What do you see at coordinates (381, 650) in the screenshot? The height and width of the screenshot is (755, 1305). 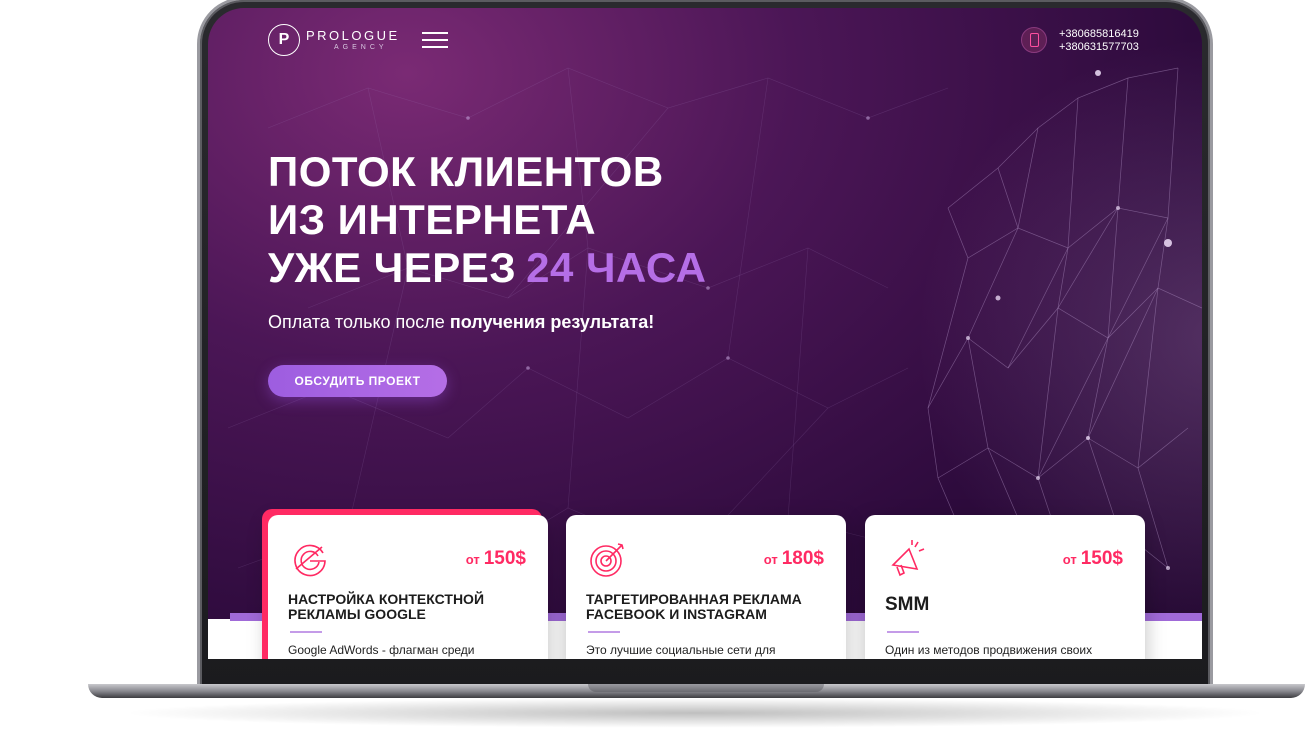 I see `card-text: Google AdWords - флагман среди` at bounding box center [381, 650].